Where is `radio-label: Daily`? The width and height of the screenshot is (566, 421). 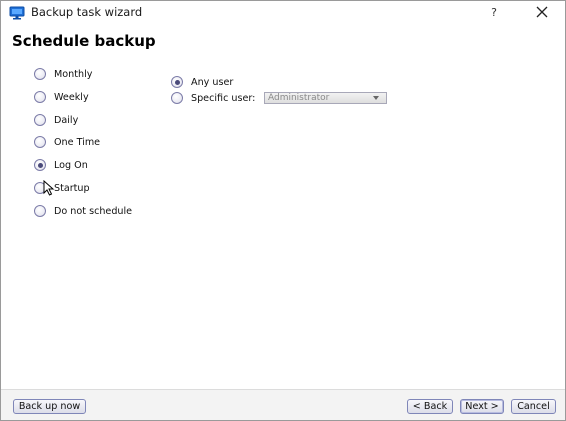 radio-label: Daily is located at coordinates (66, 120).